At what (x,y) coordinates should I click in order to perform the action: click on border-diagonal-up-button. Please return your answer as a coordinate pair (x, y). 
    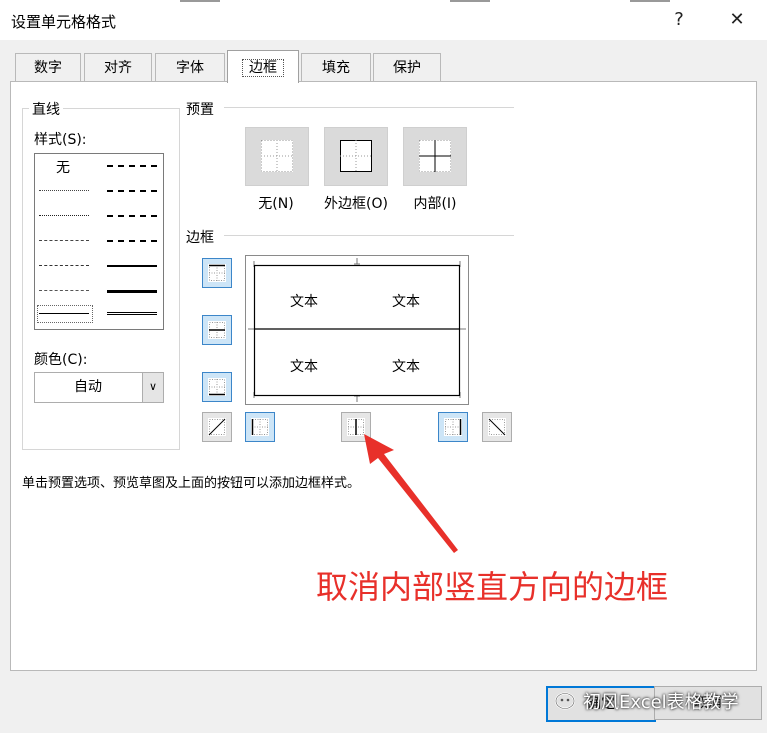
    Looking at the image, I should click on (217, 427).